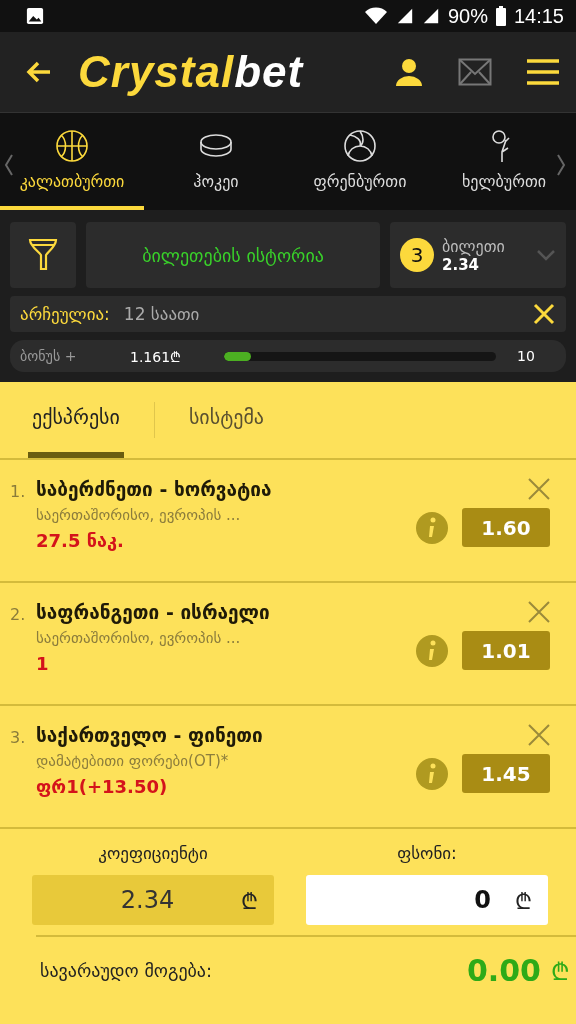 Image resolution: width=576 pixels, height=1024 pixels. Describe the element at coordinates (156, 356) in the screenshot. I see `bonus-amount: 1.161₾` at that location.